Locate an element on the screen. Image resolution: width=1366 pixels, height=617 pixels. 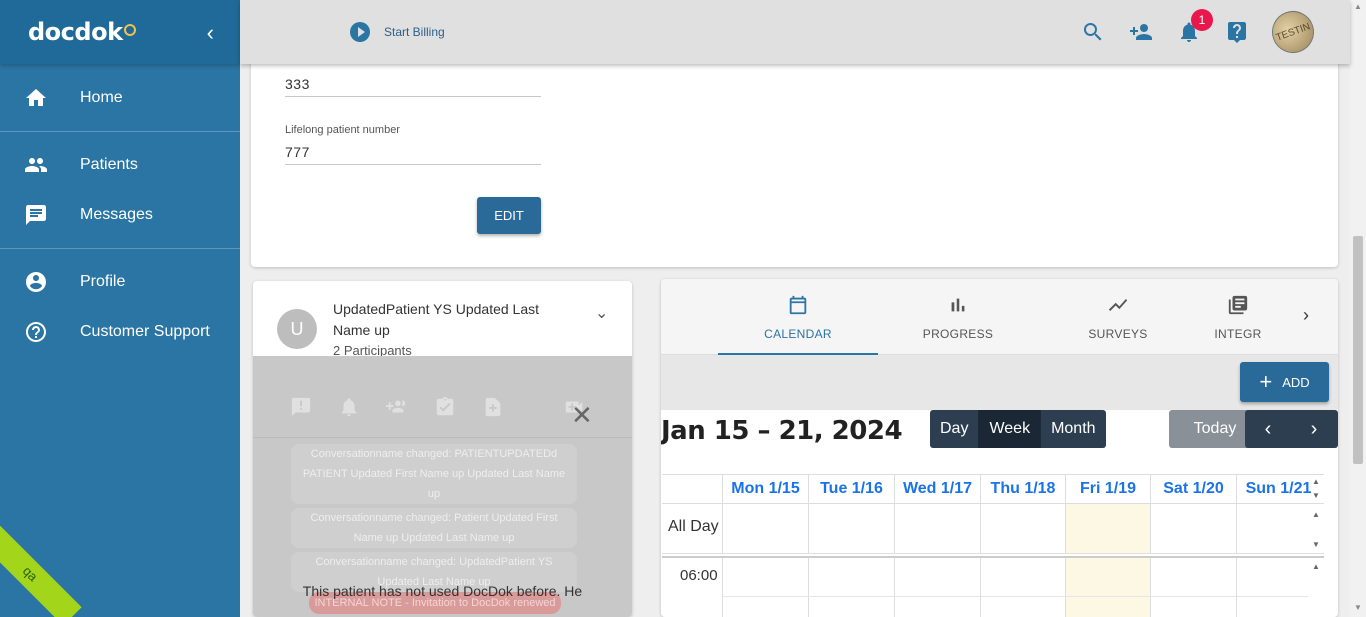
start-billing-label: Start Billing is located at coordinates (414, 32).